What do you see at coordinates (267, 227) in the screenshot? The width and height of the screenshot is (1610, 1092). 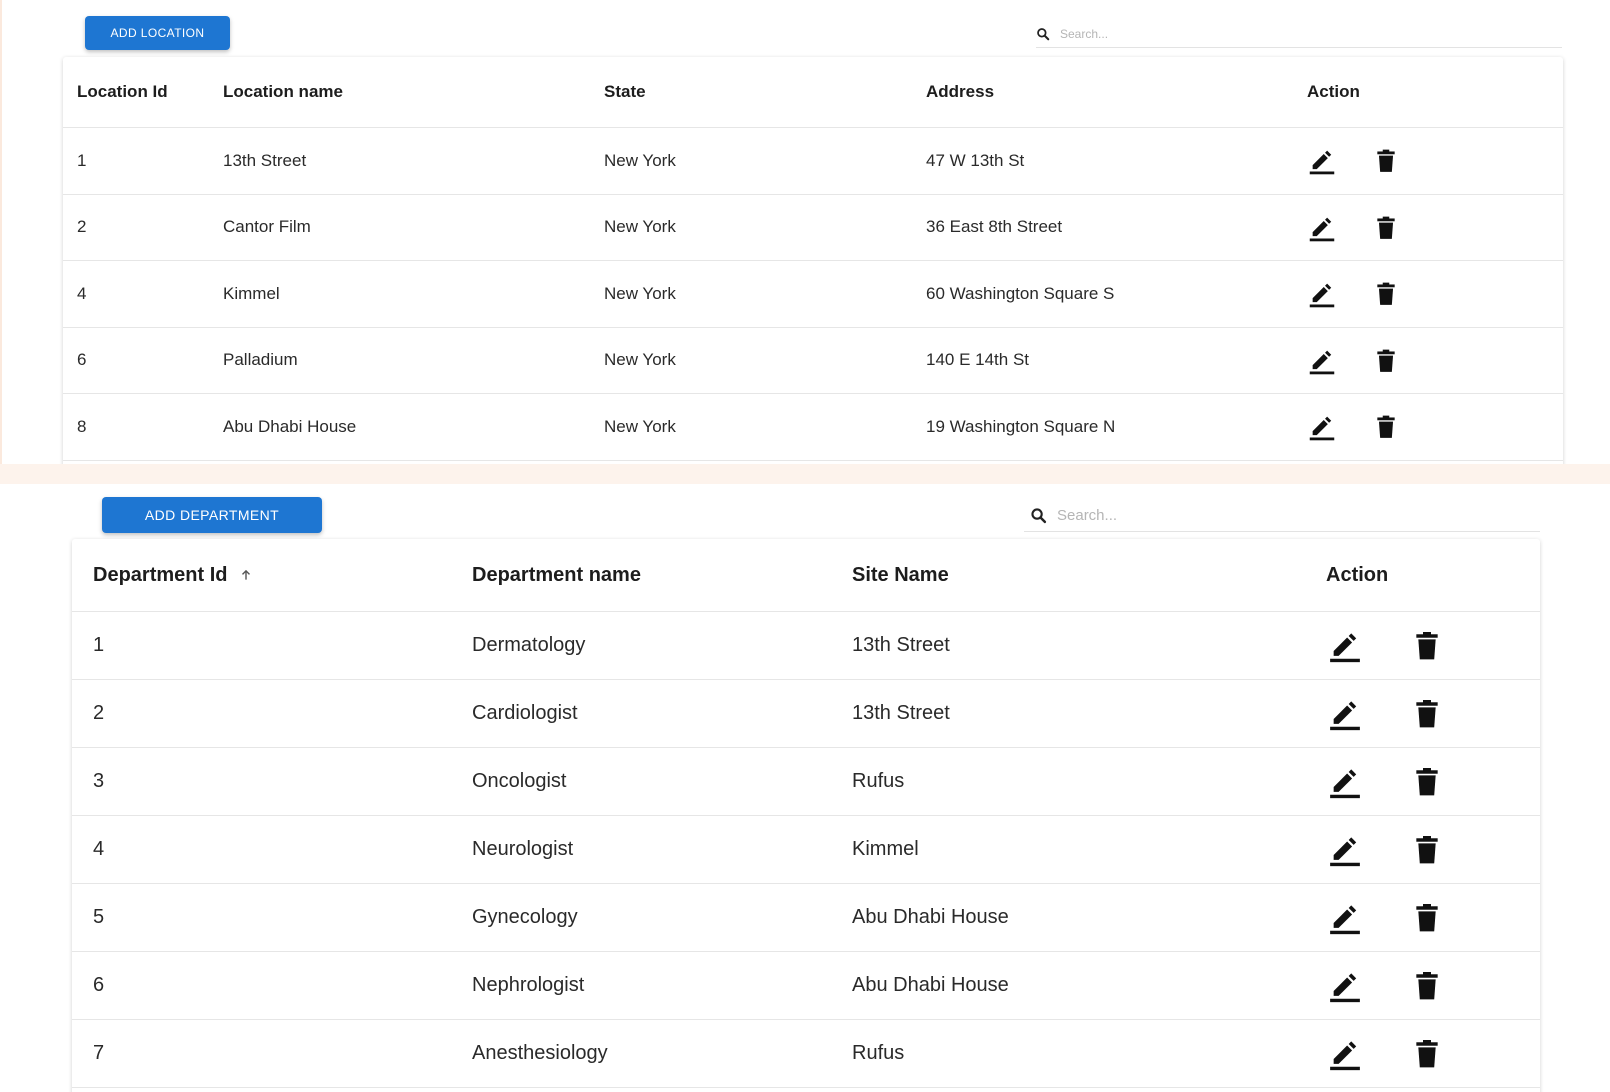 I see `location-name-cell: Cantor Film` at bounding box center [267, 227].